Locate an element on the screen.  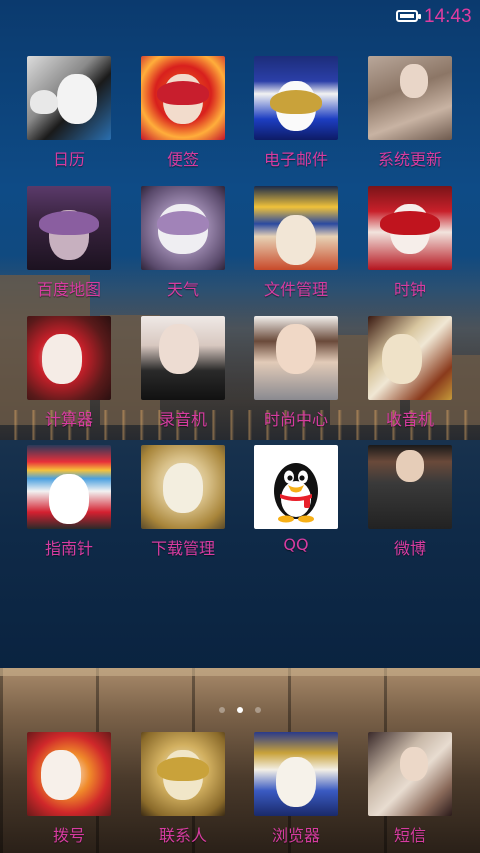
dock-dialer: 拨号 is located at coordinates (69, 792).